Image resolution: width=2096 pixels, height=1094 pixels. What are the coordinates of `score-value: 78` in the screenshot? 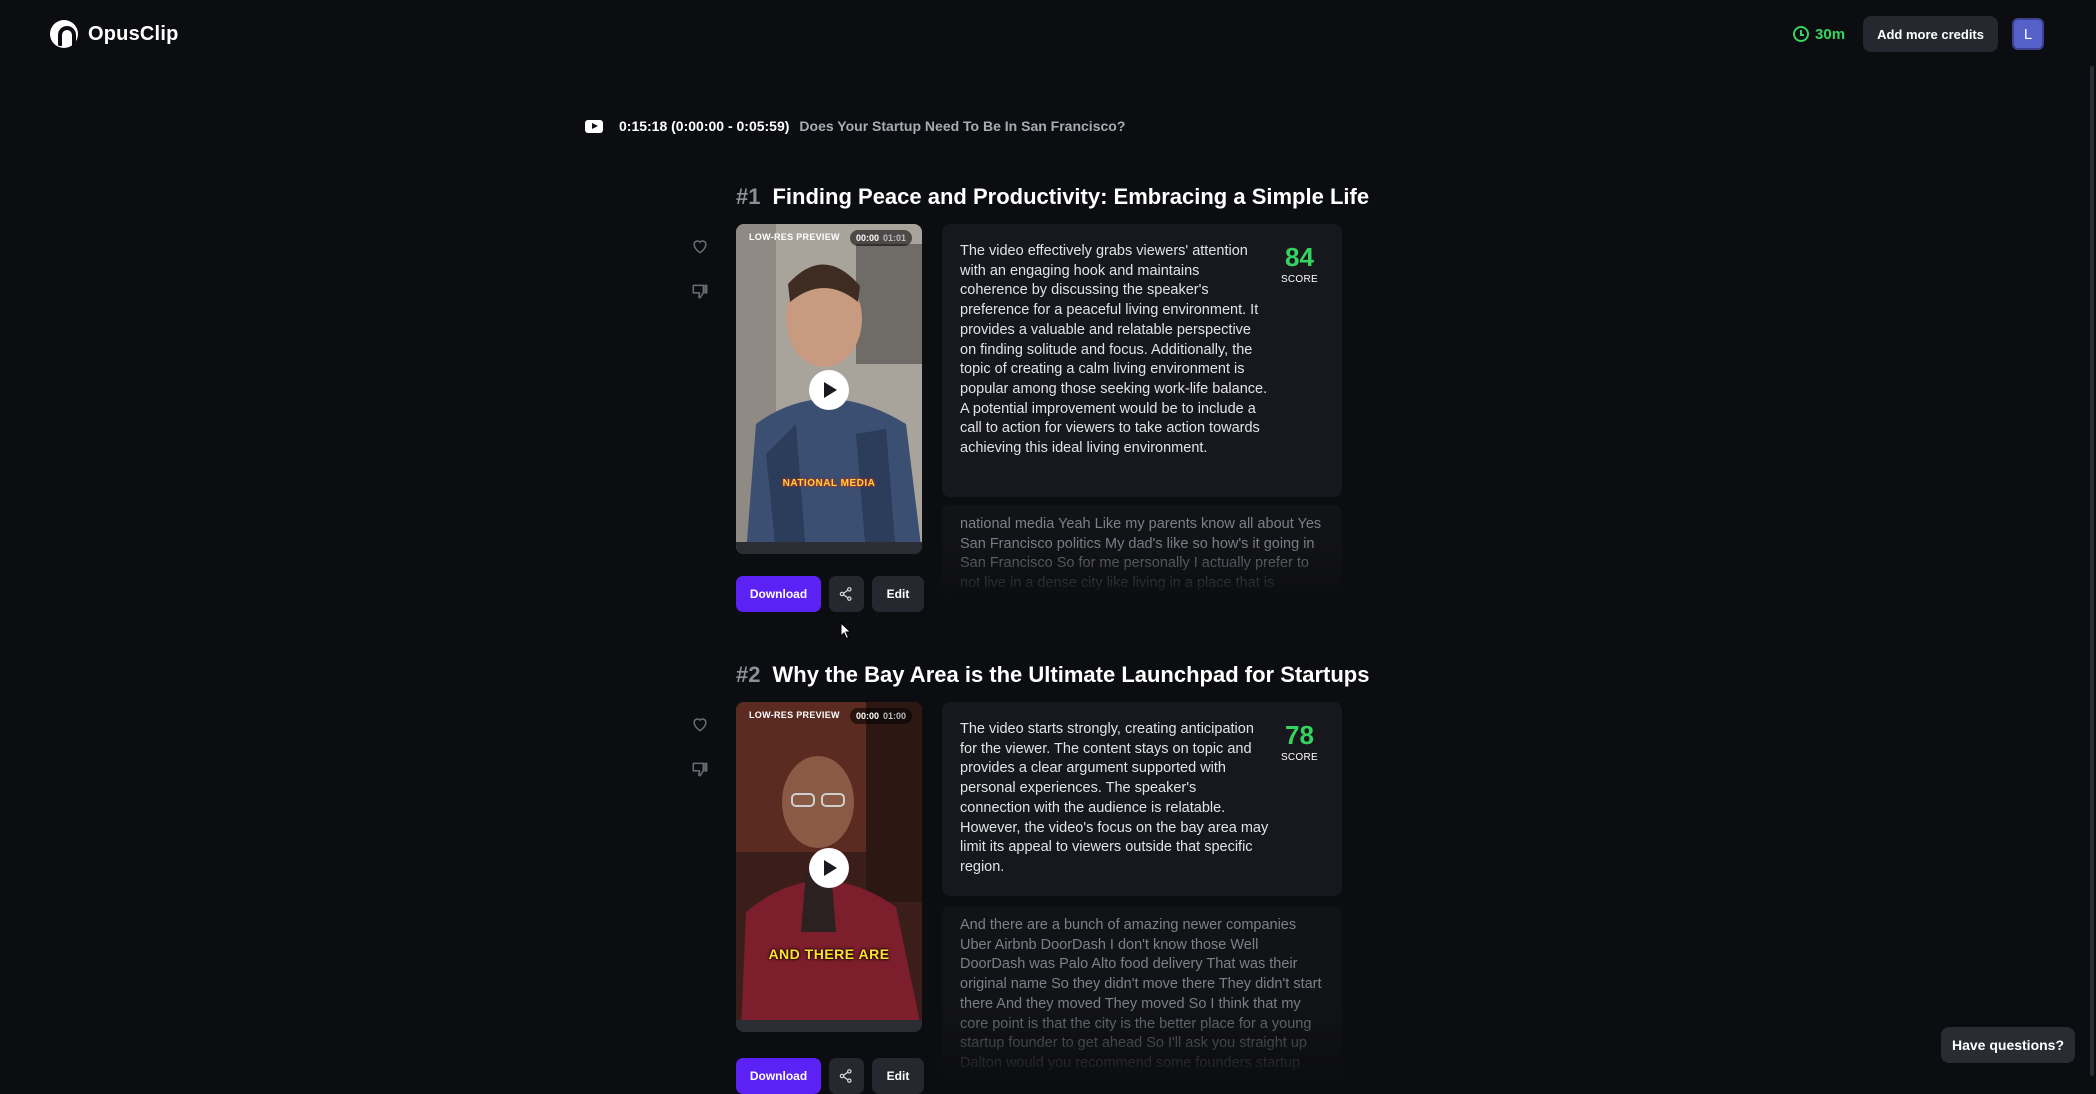 It's located at (1299, 735).